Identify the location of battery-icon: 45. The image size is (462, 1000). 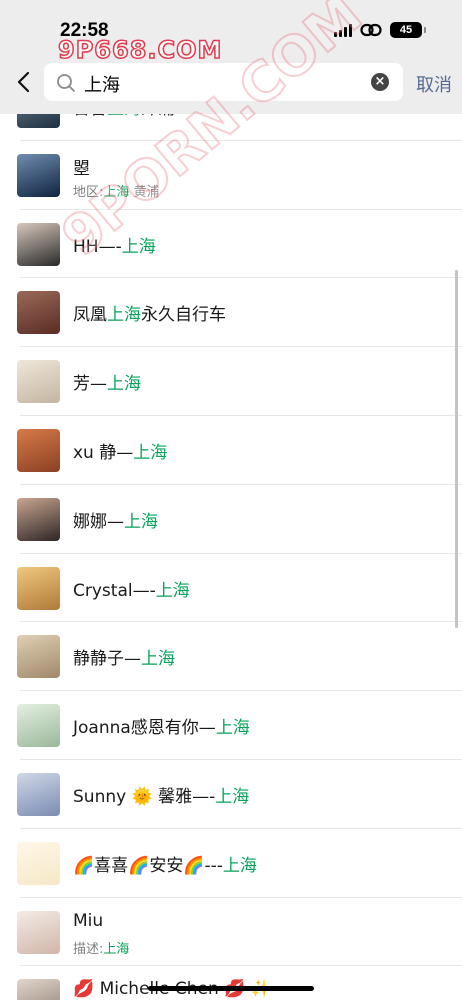
(408, 30).